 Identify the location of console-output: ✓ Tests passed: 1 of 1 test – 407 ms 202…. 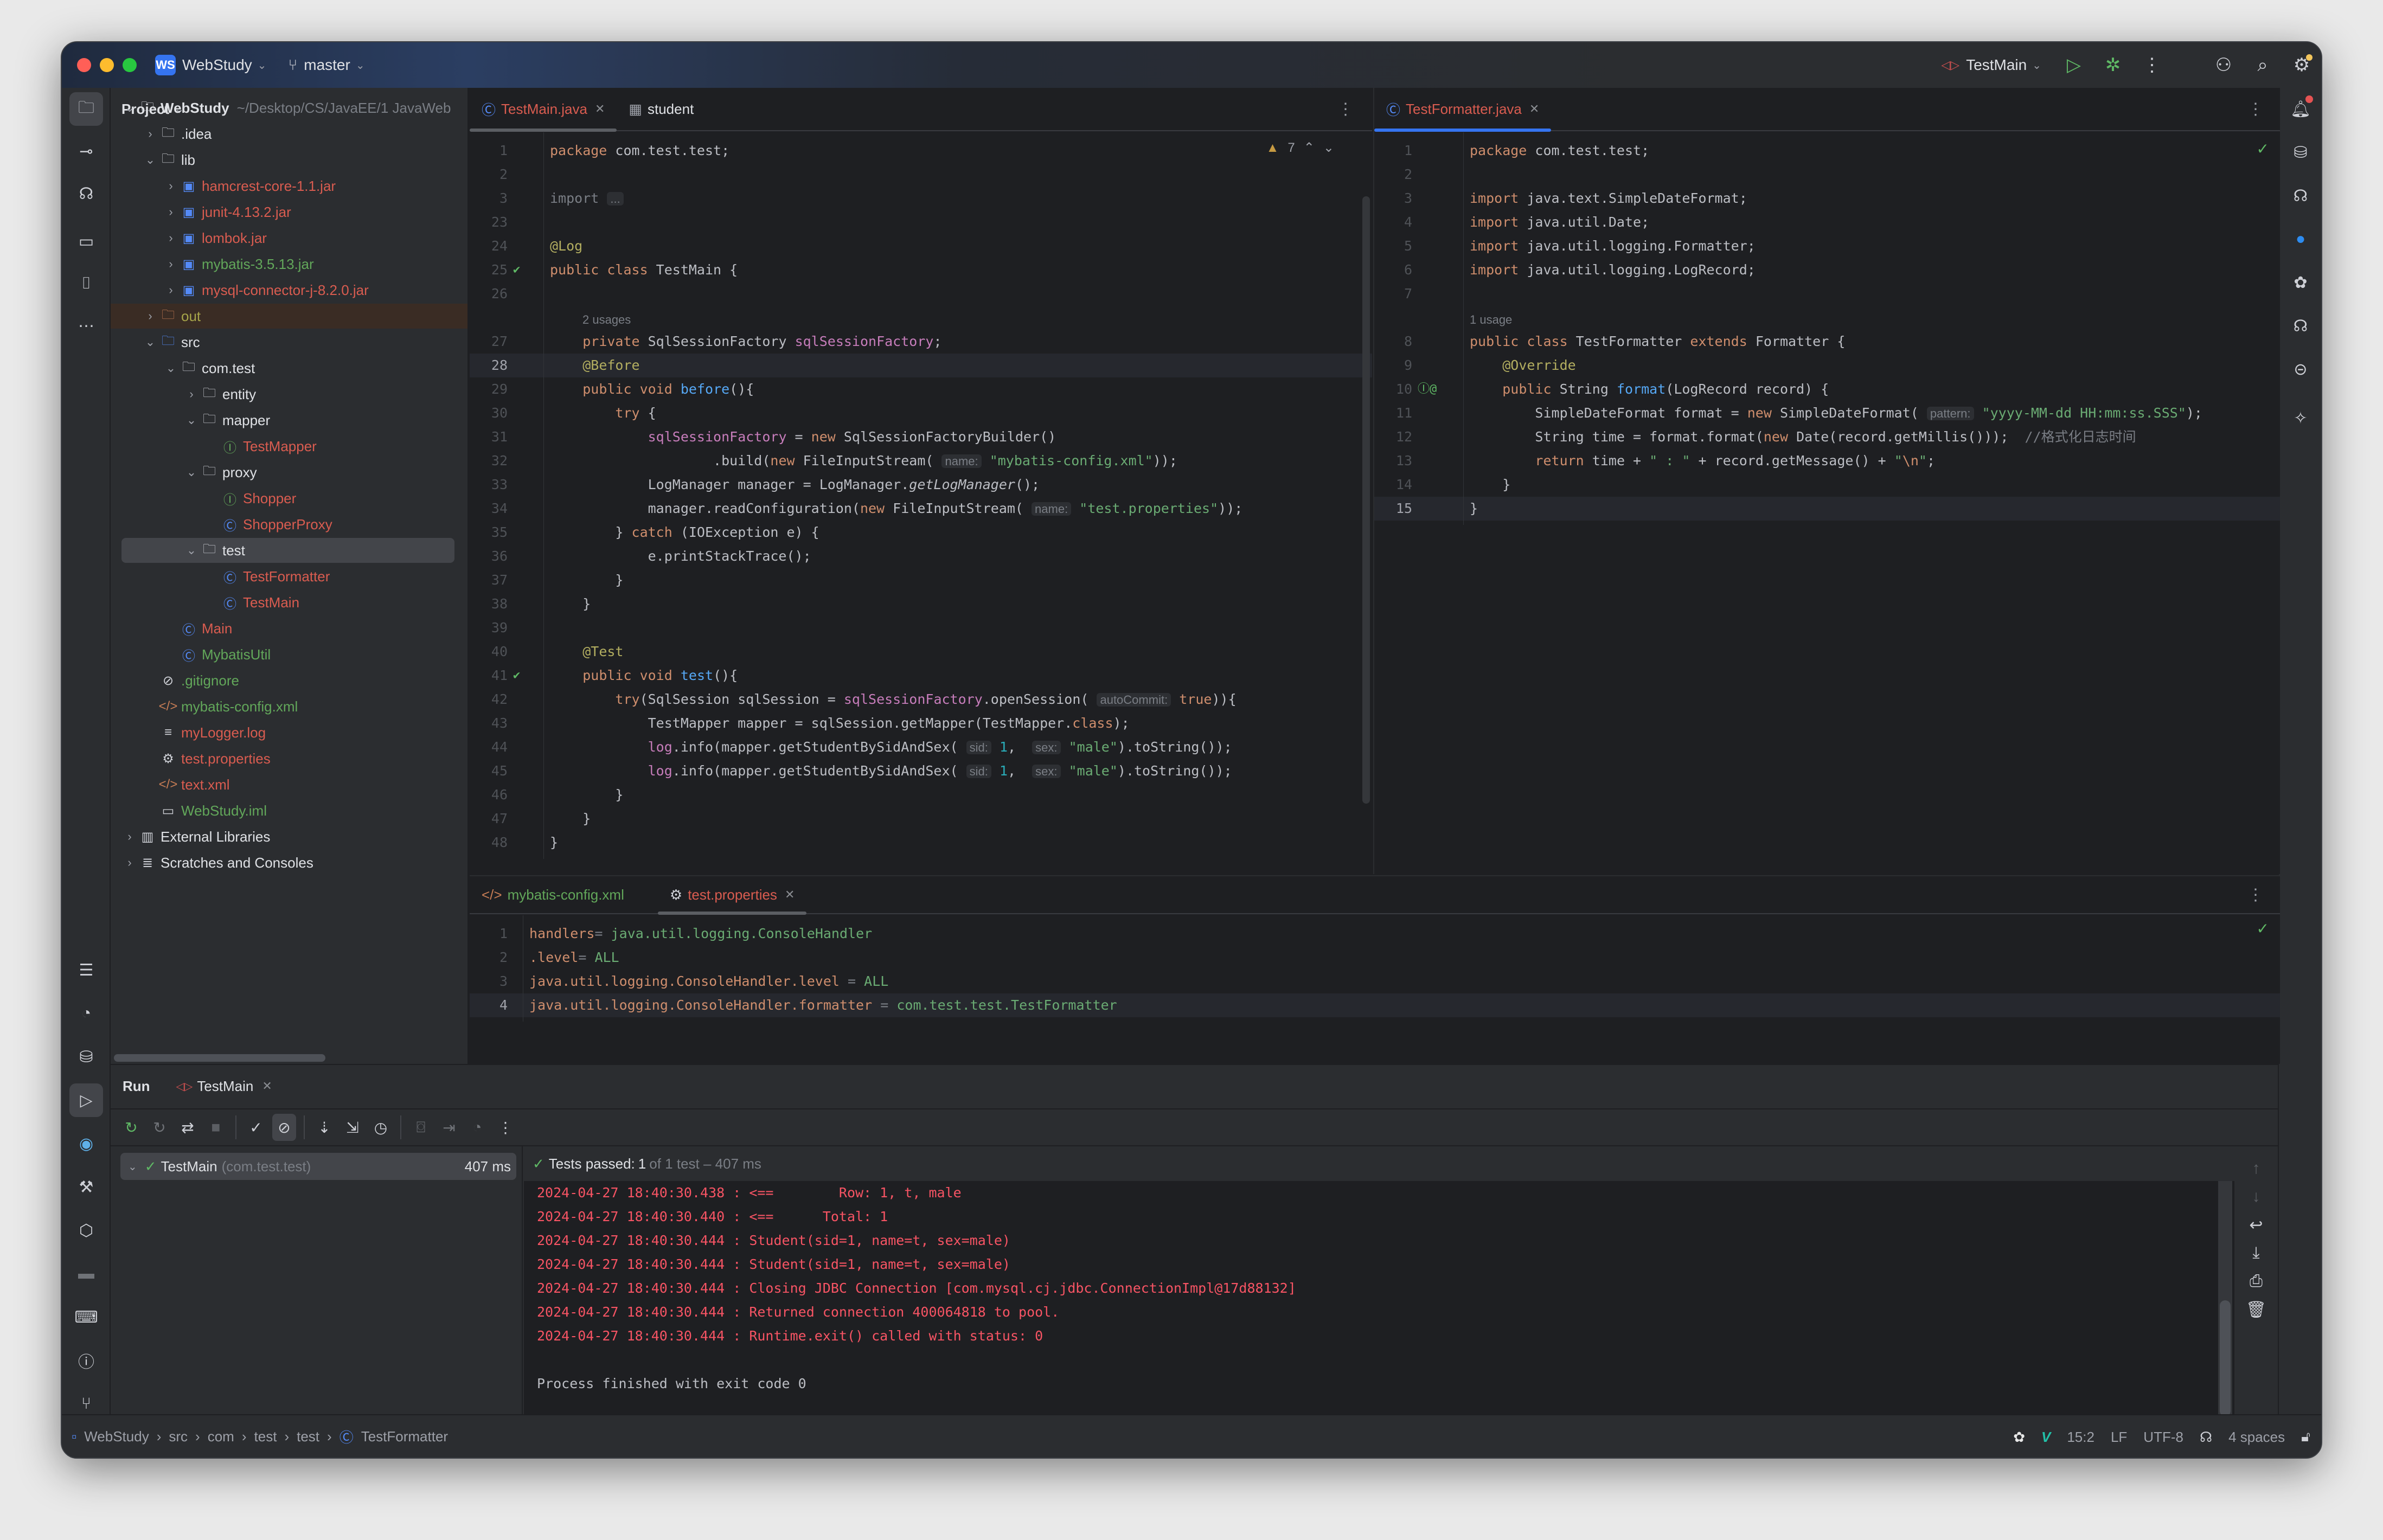
(1401, 1281).